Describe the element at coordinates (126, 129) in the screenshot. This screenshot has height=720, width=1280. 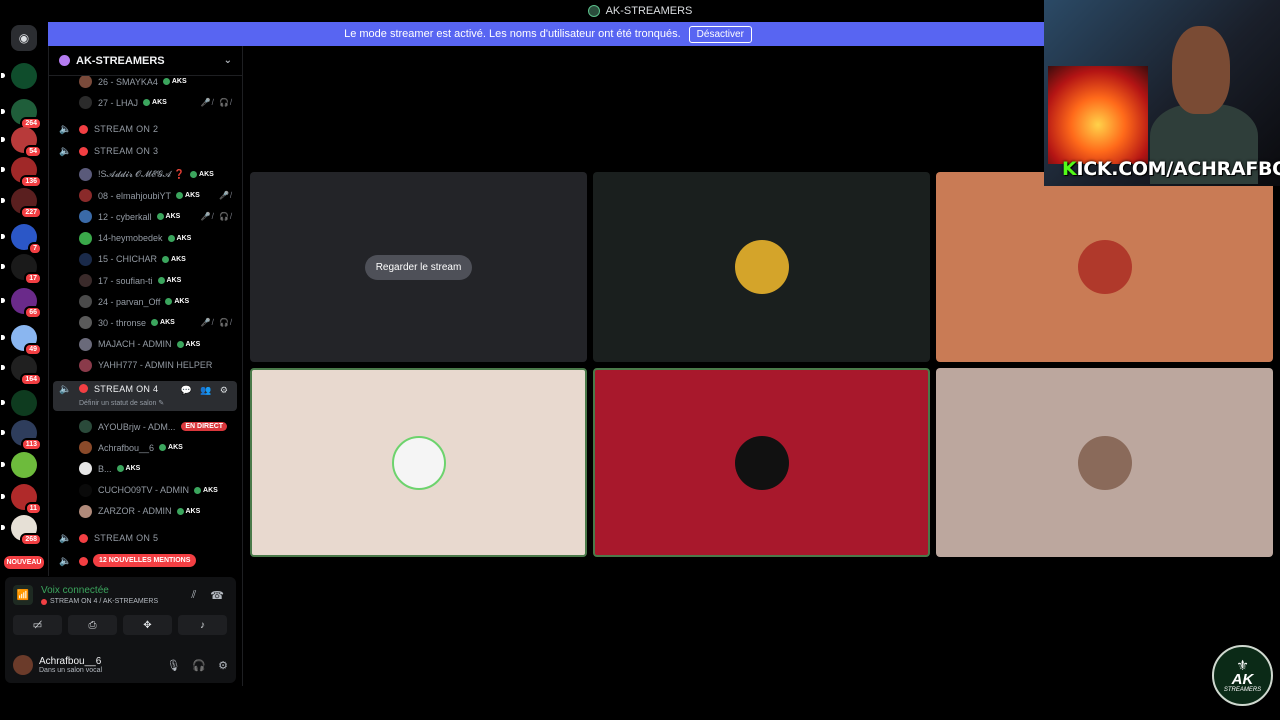
I see `channel-name: STREAM ON 2` at that location.